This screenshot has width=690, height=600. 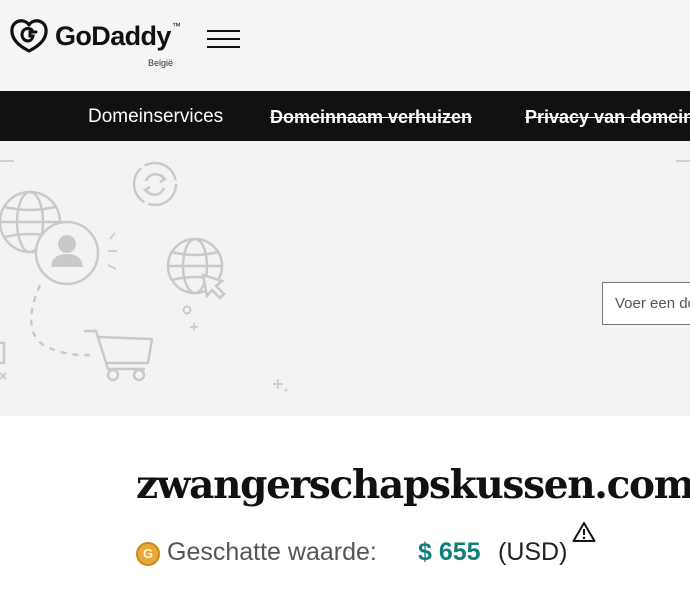 What do you see at coordinates (413, 485) in the screenshot?
I see `domain-name-title: zwangerschapskussen.com` at bounding box center [413, 485].